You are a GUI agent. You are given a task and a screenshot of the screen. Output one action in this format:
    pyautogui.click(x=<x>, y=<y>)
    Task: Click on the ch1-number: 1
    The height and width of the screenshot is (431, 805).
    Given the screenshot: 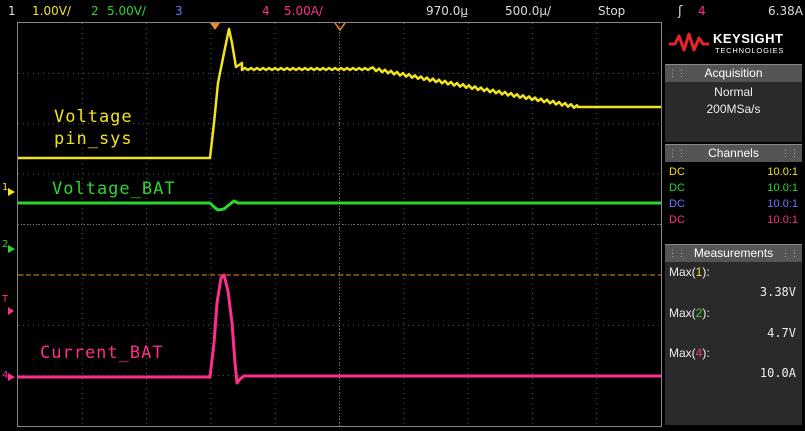 What is the action you would take?
    pyautogui.click(x=12, y=11)
    